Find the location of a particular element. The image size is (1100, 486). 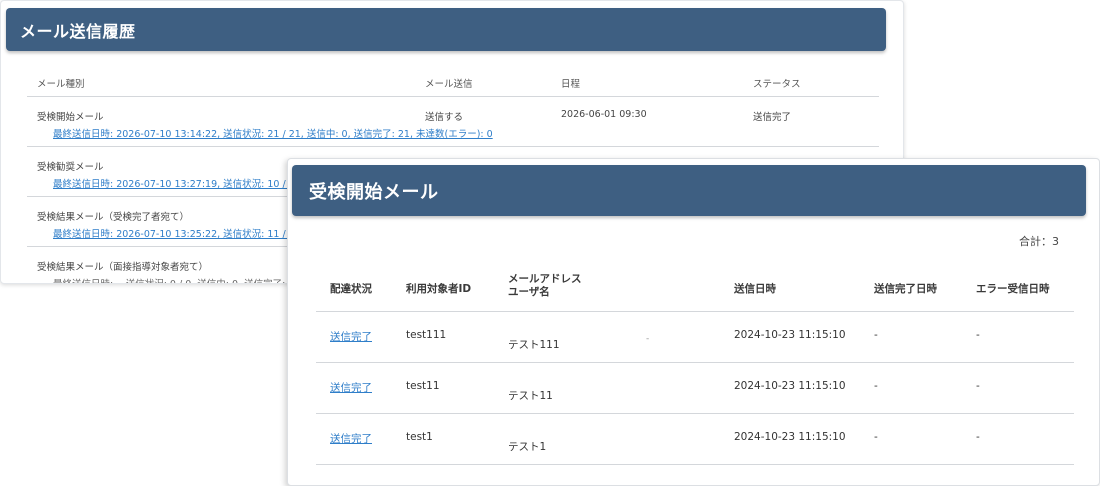

user-name: テスト1 is located at coordinates (527, 447).